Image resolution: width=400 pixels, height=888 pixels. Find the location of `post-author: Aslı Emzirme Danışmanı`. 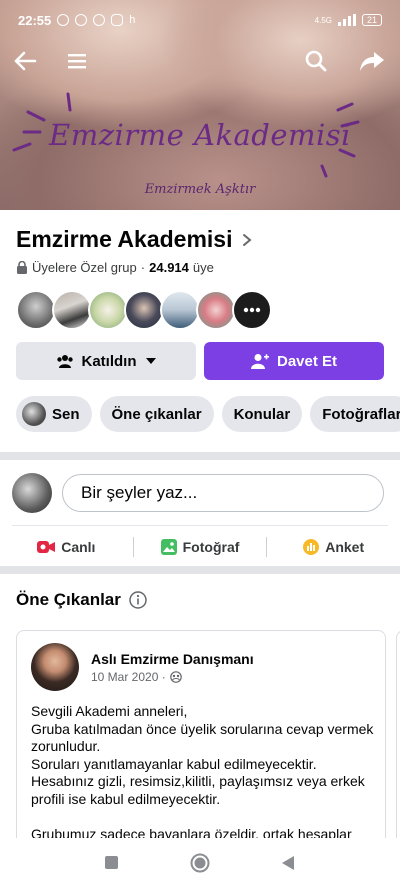

post-author: Aslı Emzirme Danışmanı is located at coordinates (172, 659).